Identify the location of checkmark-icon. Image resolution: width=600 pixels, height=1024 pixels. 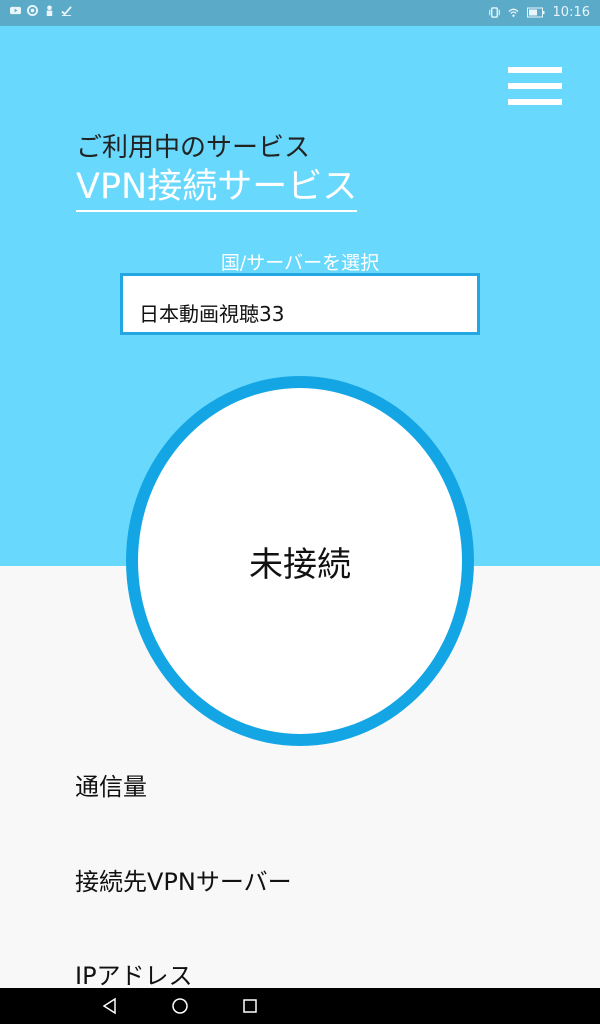
(66, 11).